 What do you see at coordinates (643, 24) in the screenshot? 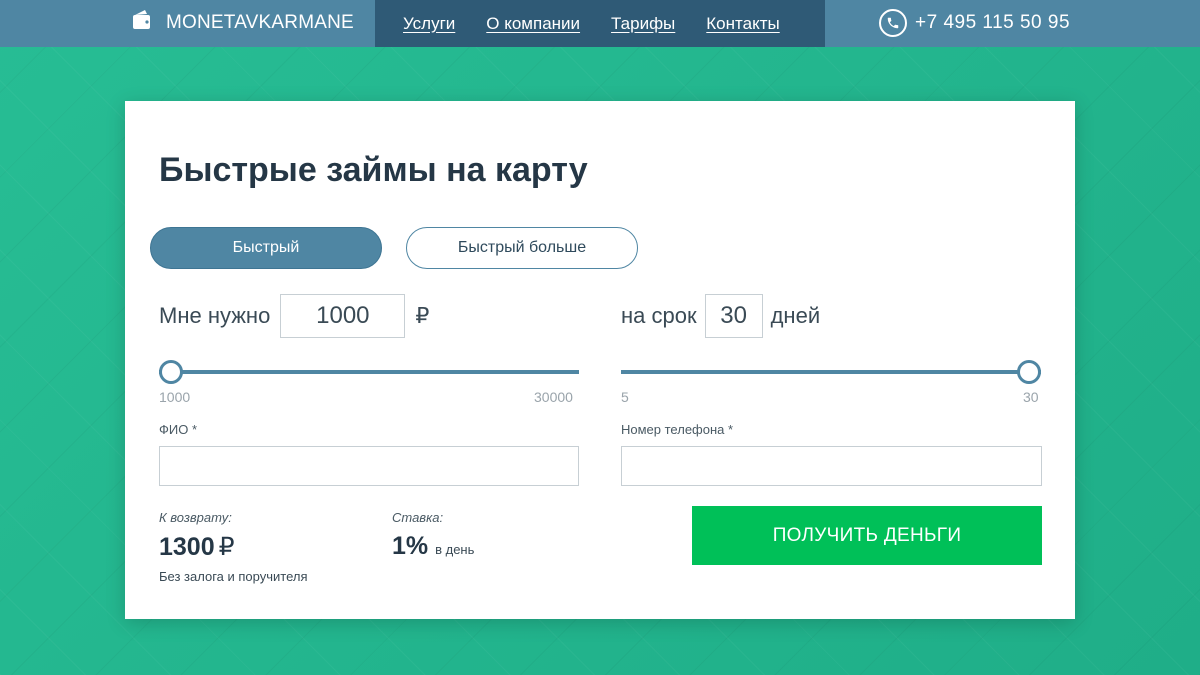
I see `nav-link-tariffs: Тарифы` at bounding box center [643, 24].